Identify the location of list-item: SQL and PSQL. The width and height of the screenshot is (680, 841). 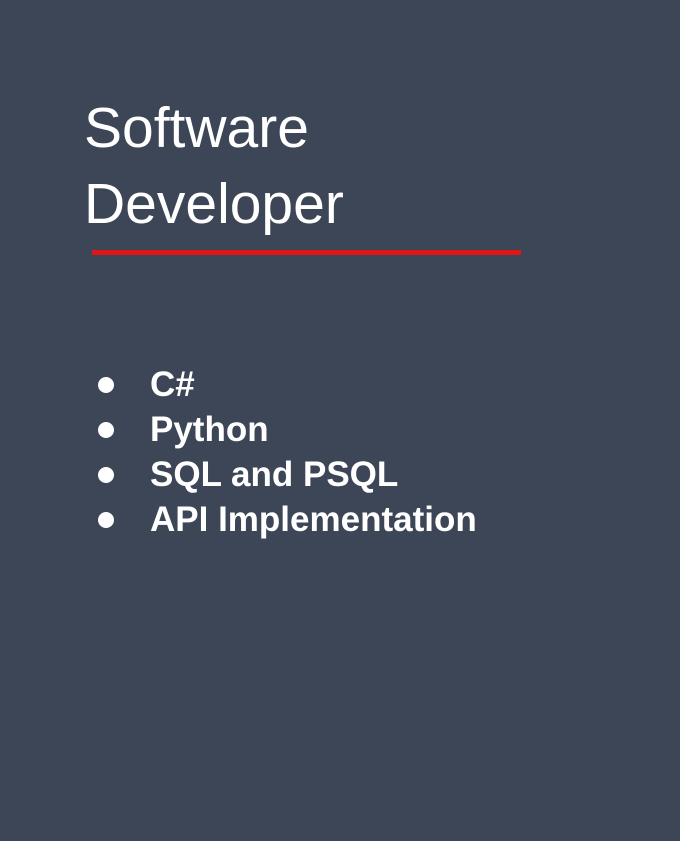
(286, 474).